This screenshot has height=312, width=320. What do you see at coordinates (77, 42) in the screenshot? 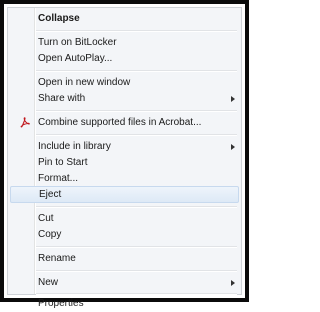
I see `menu-item-label: Turn on BitLocker` at bounding box center [77, 42].